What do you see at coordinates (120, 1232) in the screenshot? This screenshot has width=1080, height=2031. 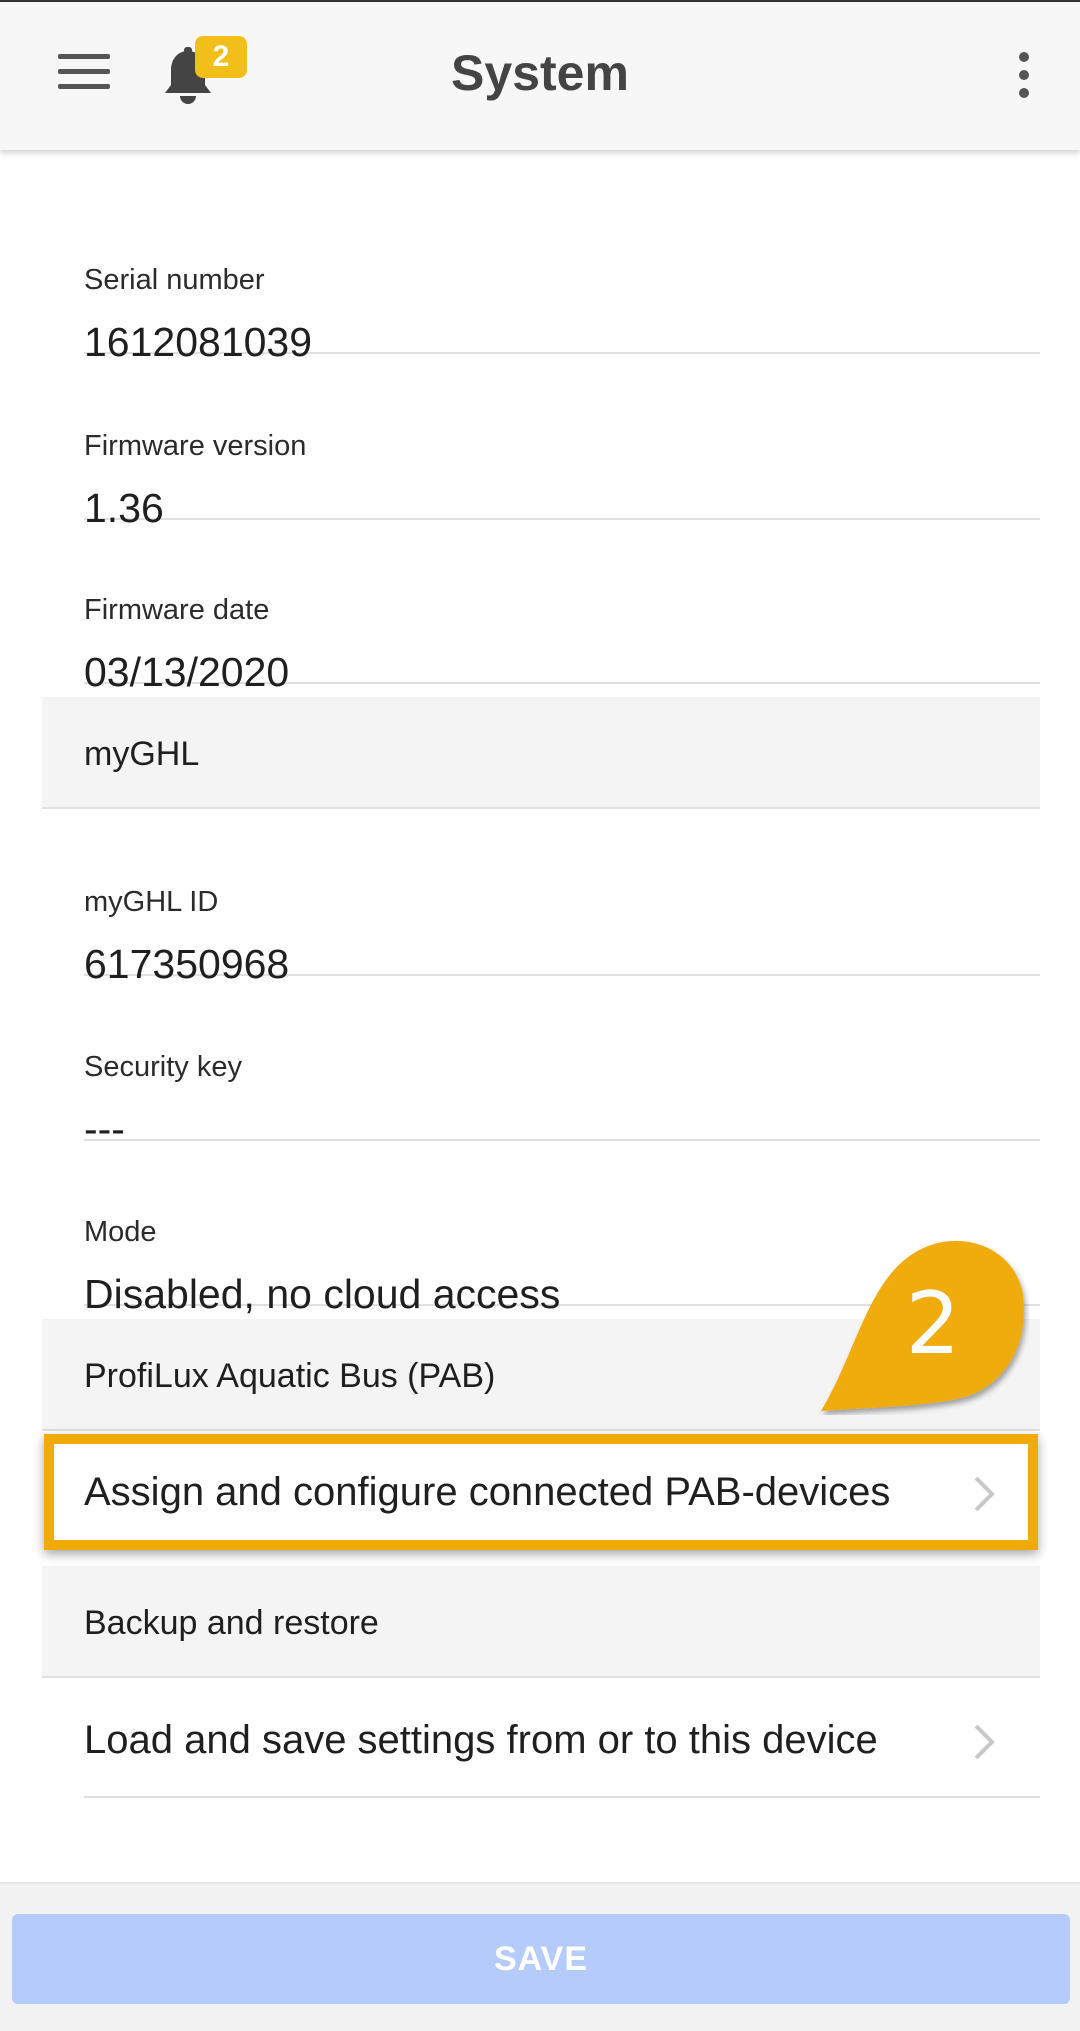 I see `mode-label: Mode` at bounding box center [120, 1232].